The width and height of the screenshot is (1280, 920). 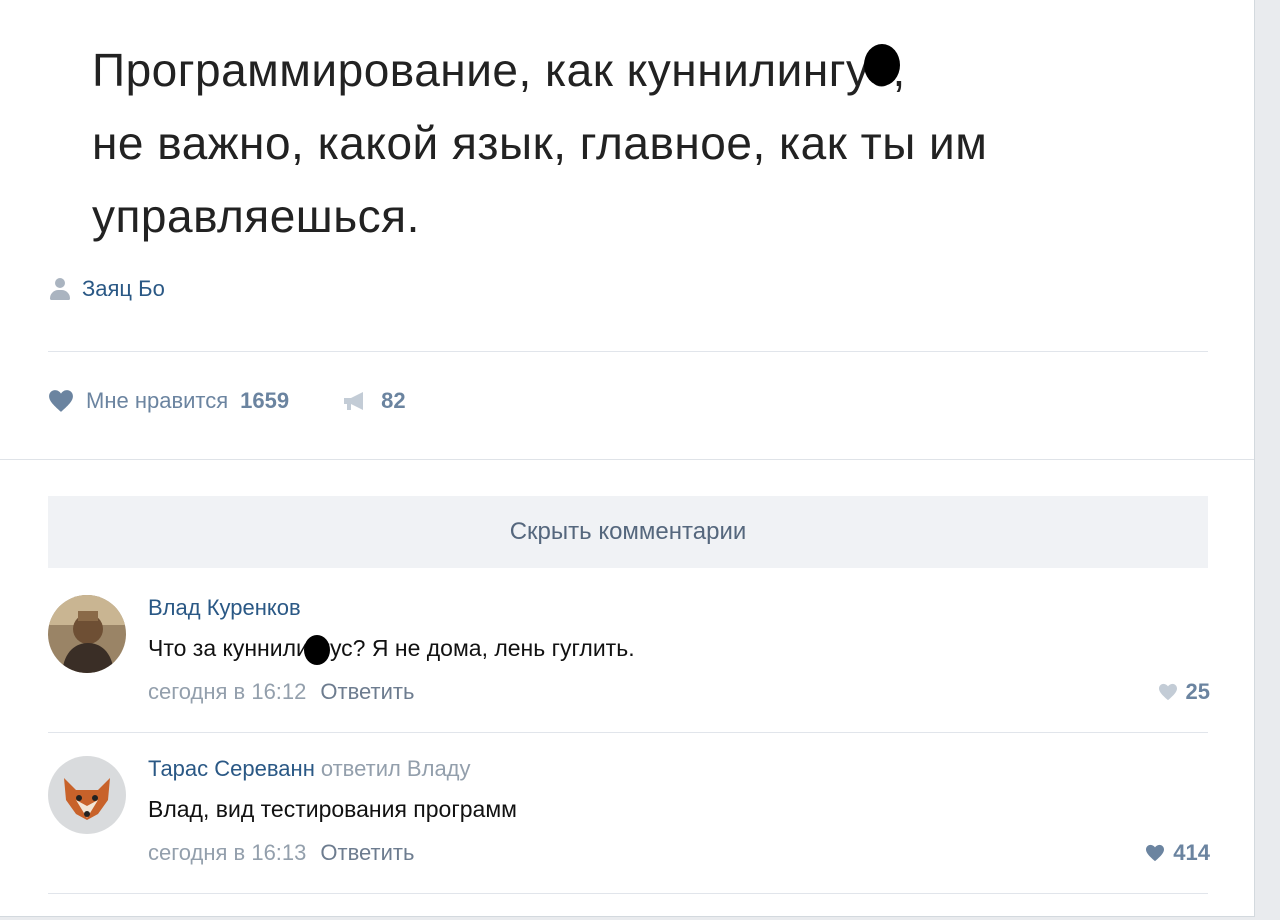 I want to click on hide-comments-button: Скрыть комментарии, so click(x=628, y=532).